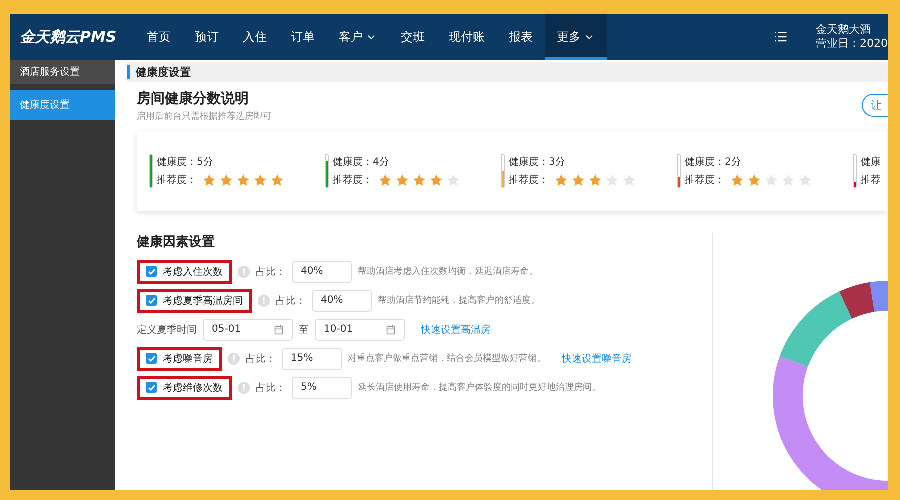 This screenshot has height=500, width=900. What do you see at coordinates (781, 37) in the screenshot?
I see `menu-icon` at bounding box center [781, 37].